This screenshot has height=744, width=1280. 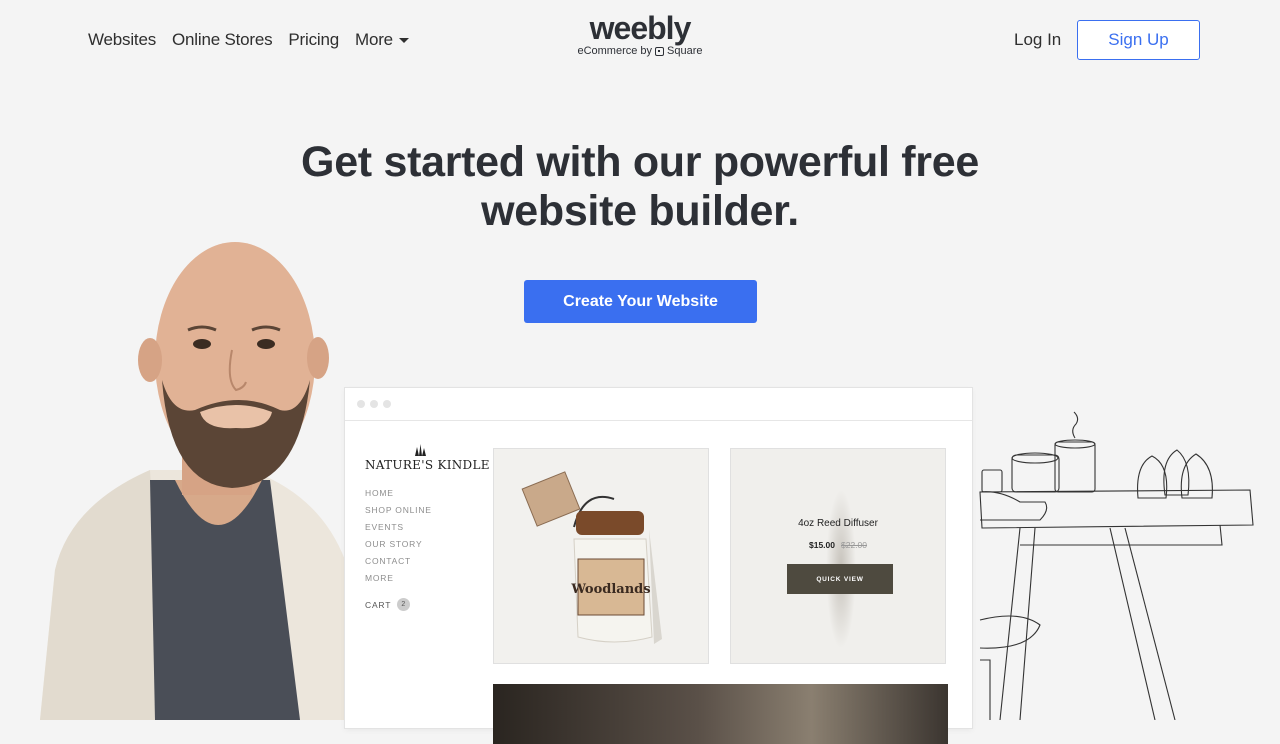 What do you see at coordinates (374, 39) in the screenshot?
I see `nav-more-label: More` at bounding box center [374, 39].